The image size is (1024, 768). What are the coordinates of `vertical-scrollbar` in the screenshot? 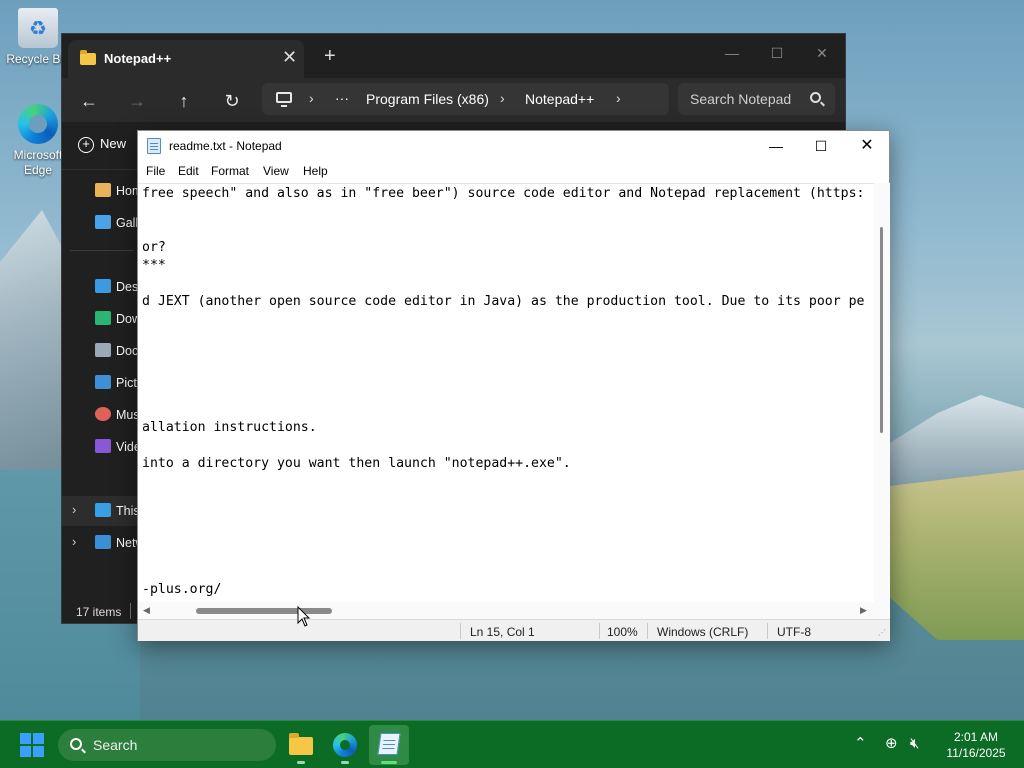 It's located at (882, 392).